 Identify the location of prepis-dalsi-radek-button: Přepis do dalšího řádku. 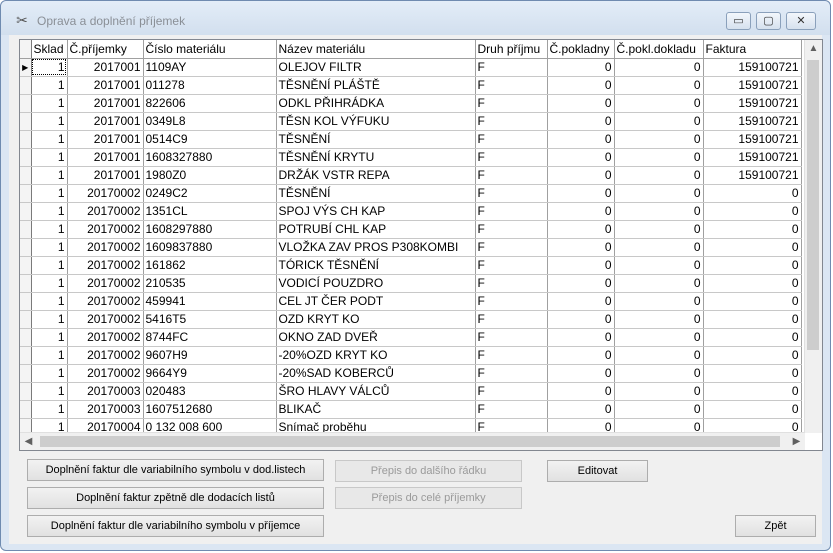
(428, 471).